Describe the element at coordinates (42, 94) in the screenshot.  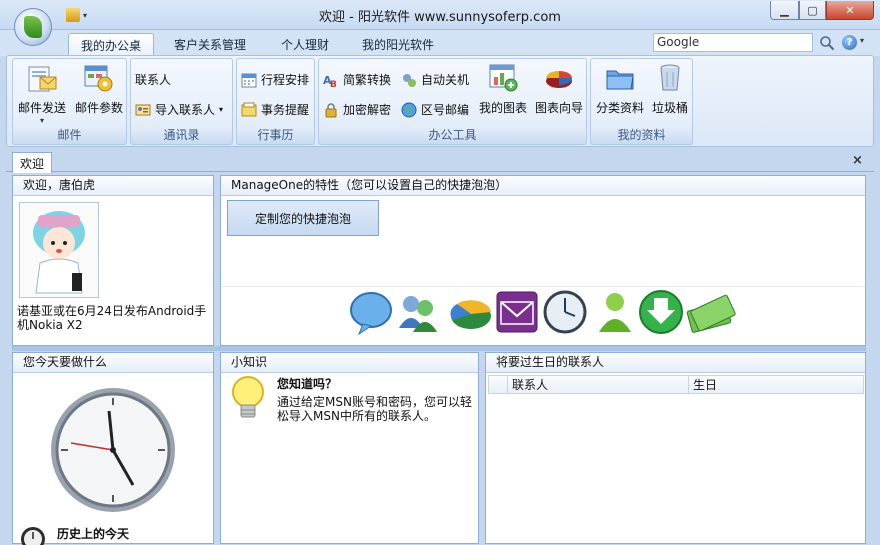
I see `send-mail-button: 邮件发送 ▾` at that location.